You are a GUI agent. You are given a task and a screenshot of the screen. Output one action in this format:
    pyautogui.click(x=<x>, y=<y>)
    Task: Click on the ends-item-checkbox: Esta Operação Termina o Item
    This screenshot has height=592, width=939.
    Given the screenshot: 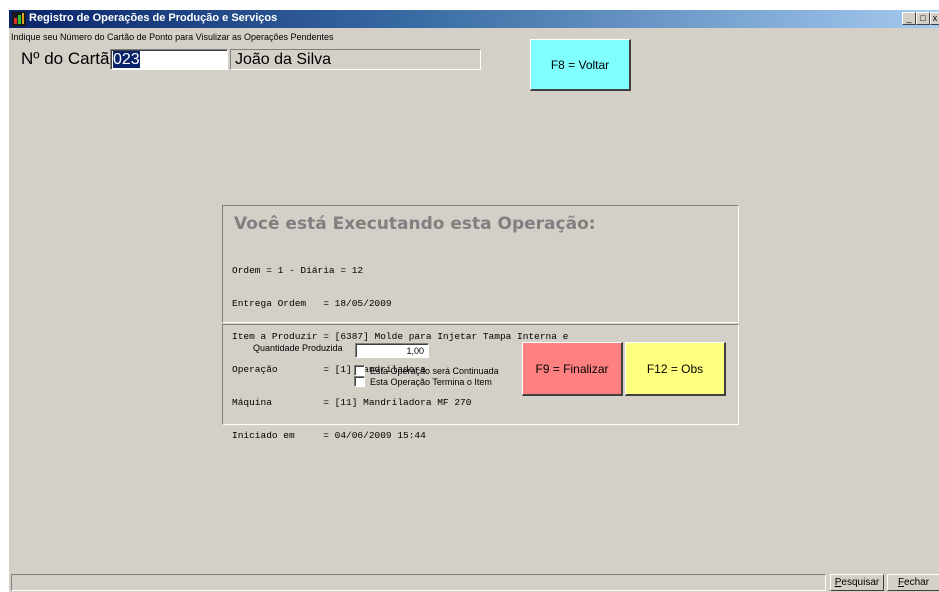 What is the action you would take?
    pyautogui.click(x=423, y=381)
    